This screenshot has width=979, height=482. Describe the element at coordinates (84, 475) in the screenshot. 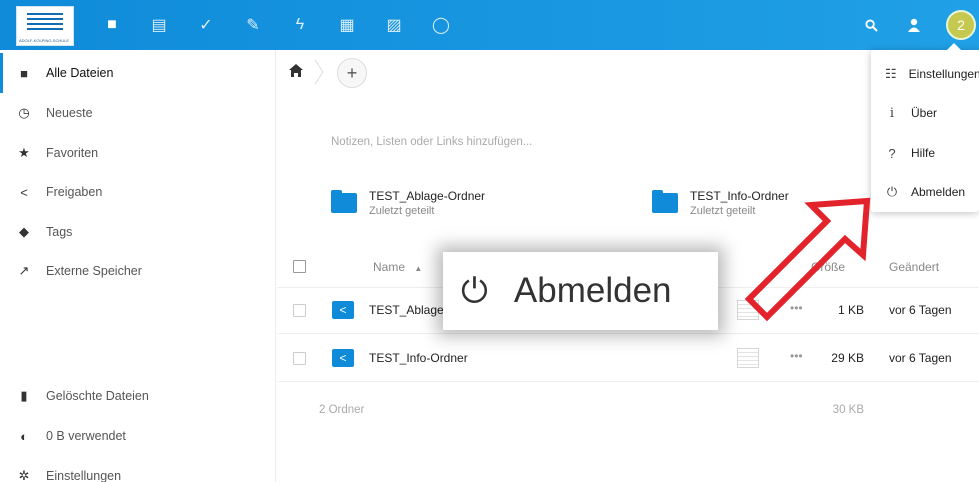

I see `sidebar-item-label: Einstellungen` at that location.